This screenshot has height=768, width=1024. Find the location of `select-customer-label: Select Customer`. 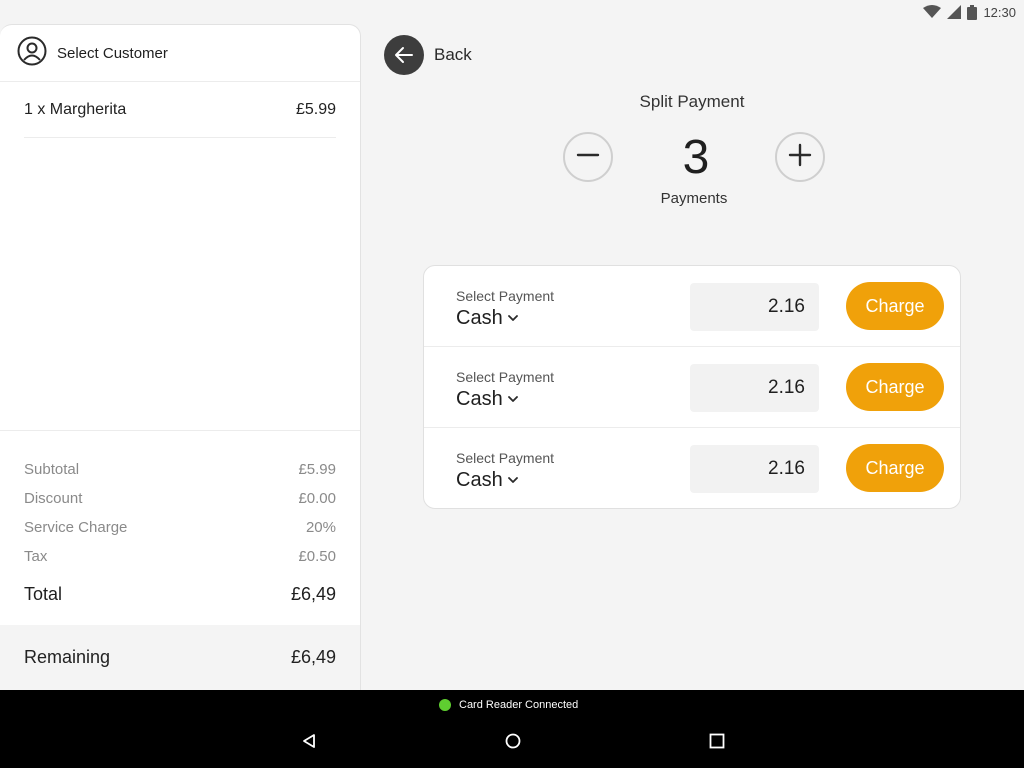

select-customer-label: Select Customer is located at coordinates (112, 53).